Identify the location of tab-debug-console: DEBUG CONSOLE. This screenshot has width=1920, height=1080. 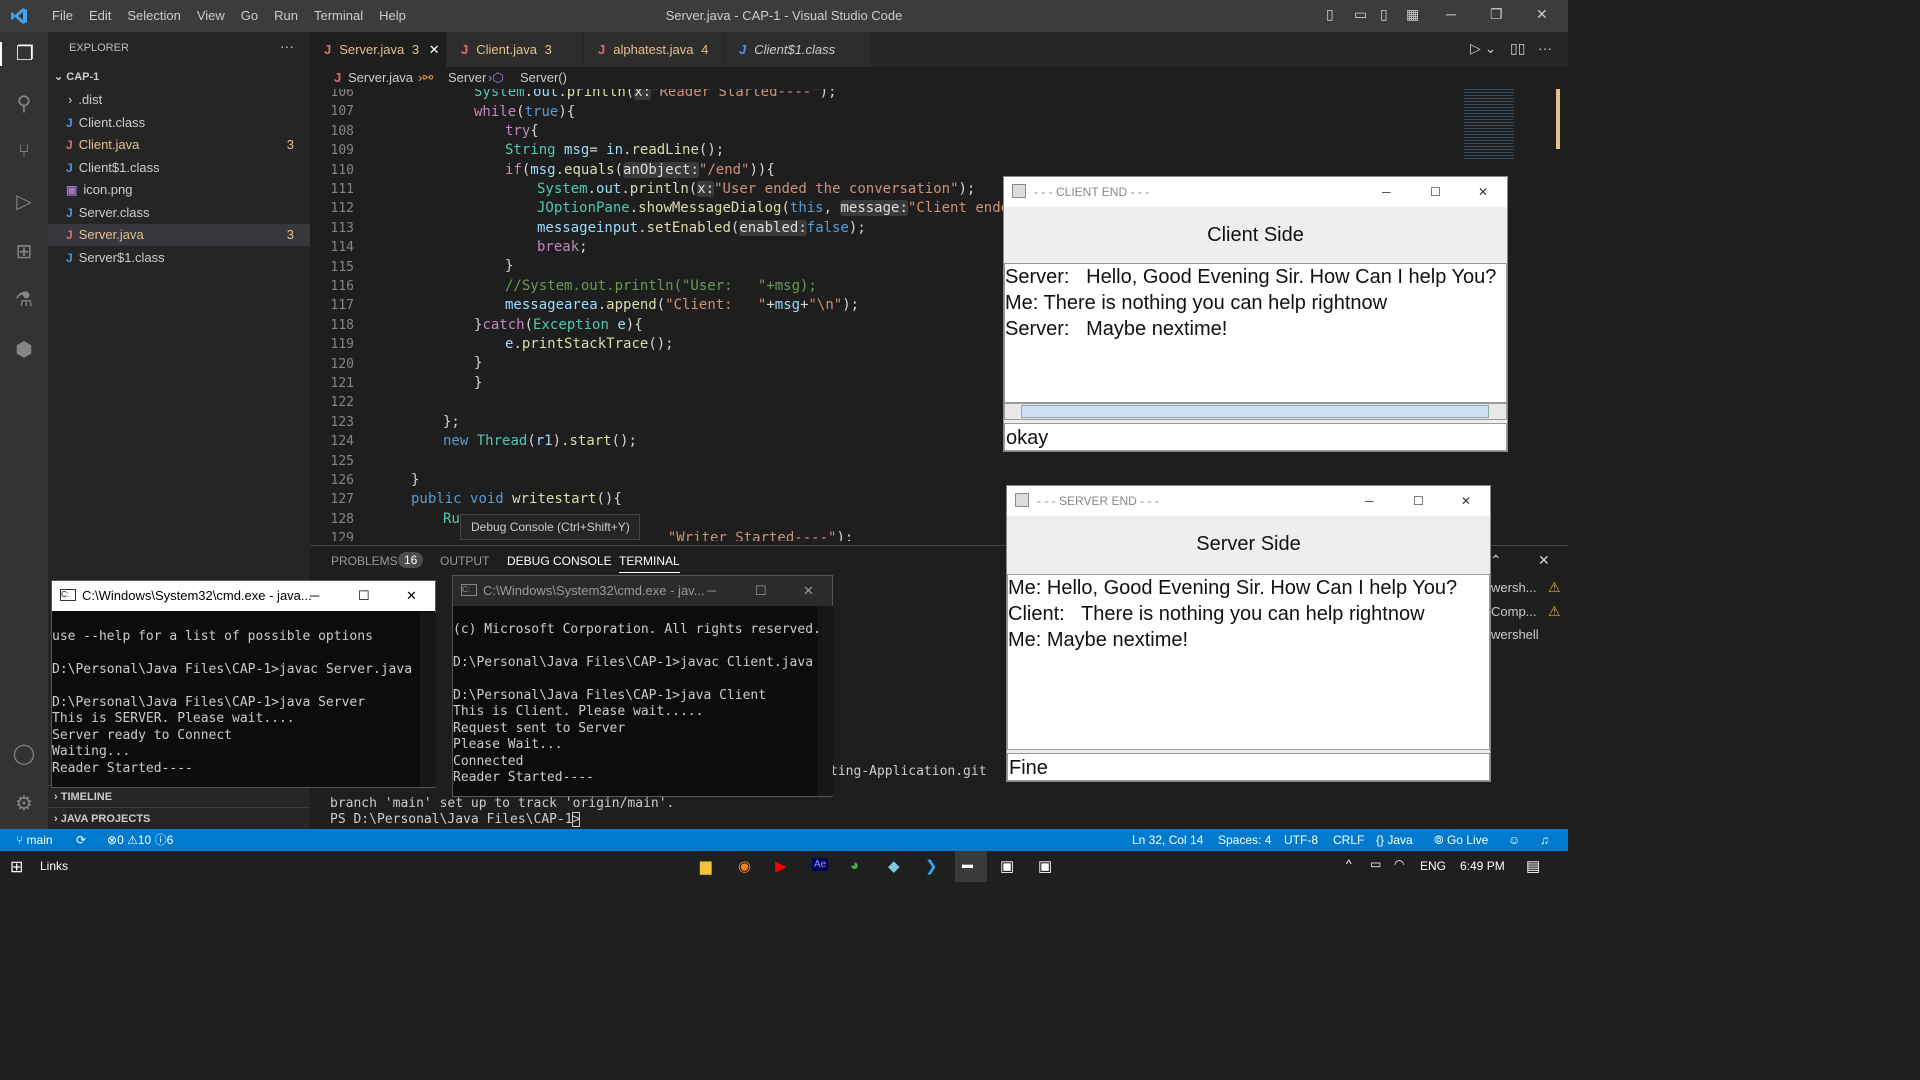
(559, 561).